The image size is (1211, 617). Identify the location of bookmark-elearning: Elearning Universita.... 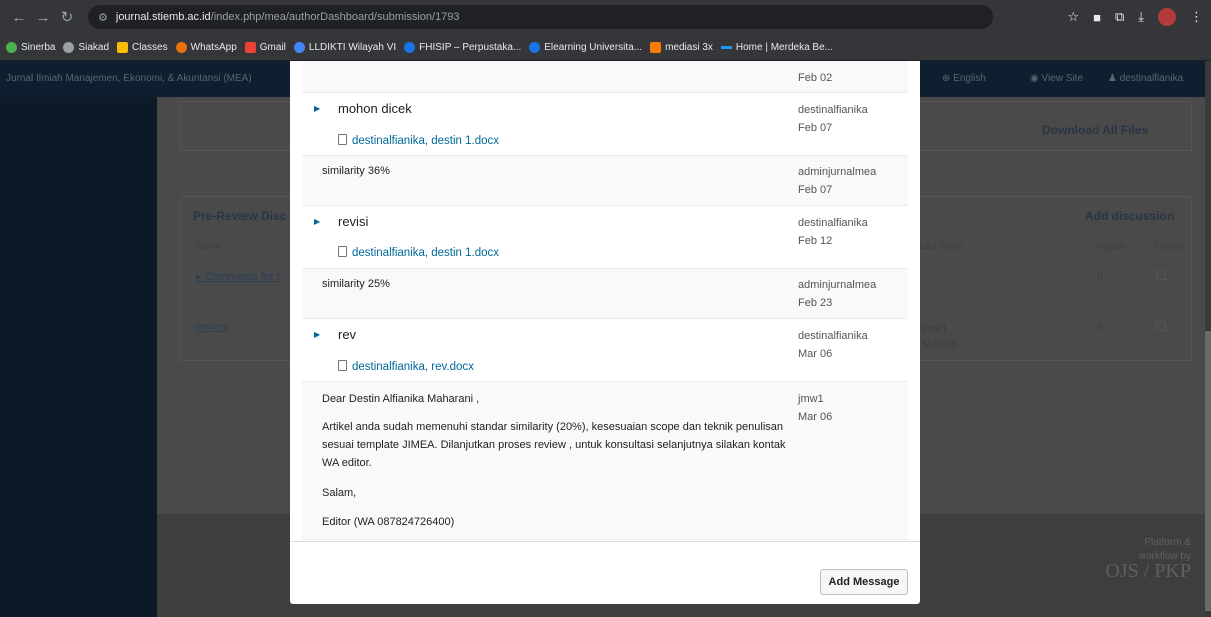
(585, 47).